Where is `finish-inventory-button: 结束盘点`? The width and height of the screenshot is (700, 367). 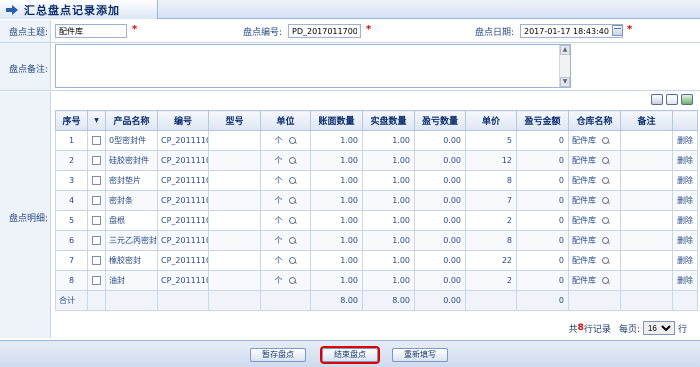 finish-inventory-button: 结束盘点 is located at coordinates (350, 355).